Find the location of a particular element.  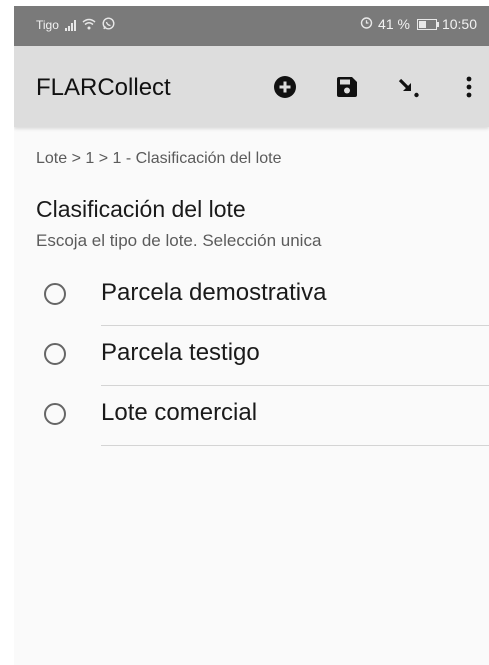

battery-icon is located at coordinates (427, 24).